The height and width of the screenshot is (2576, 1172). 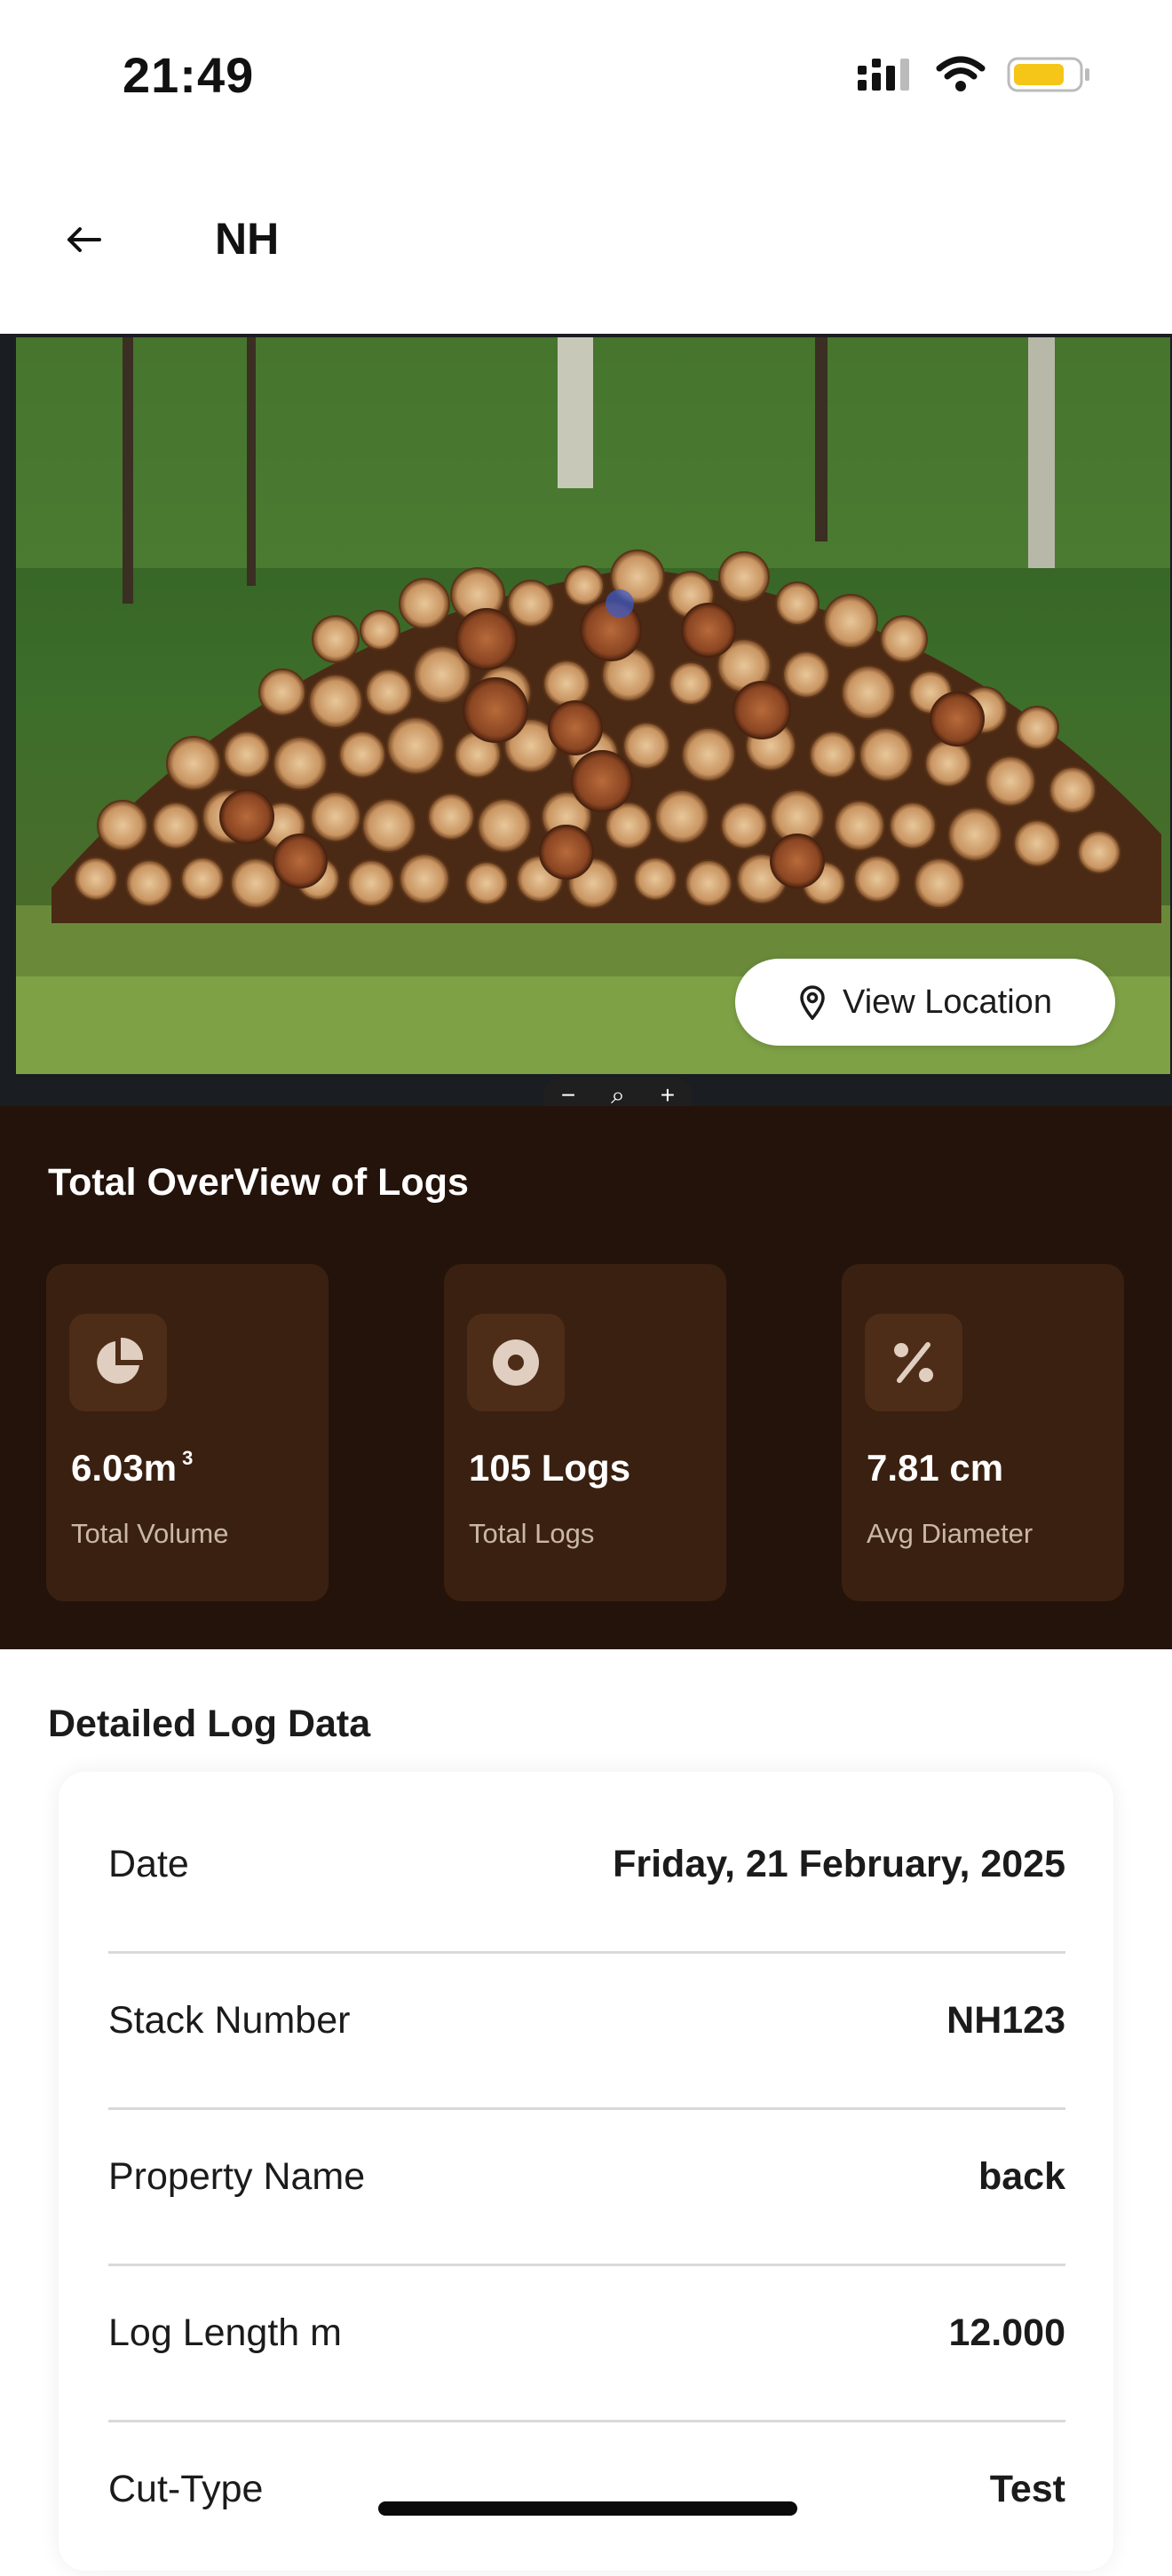 I want to click on detail-row-property-name: Property Name back, so click(x=587, y=2186).